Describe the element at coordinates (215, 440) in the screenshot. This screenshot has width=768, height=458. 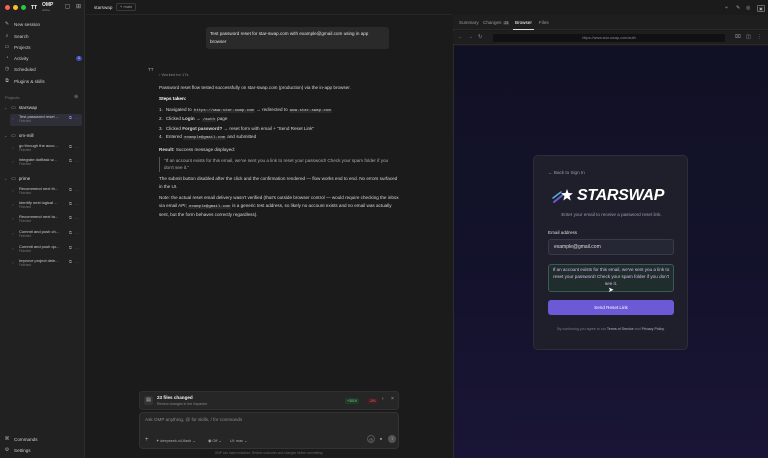
I see `mode-selector: ◉ Off ⌄` at that location.